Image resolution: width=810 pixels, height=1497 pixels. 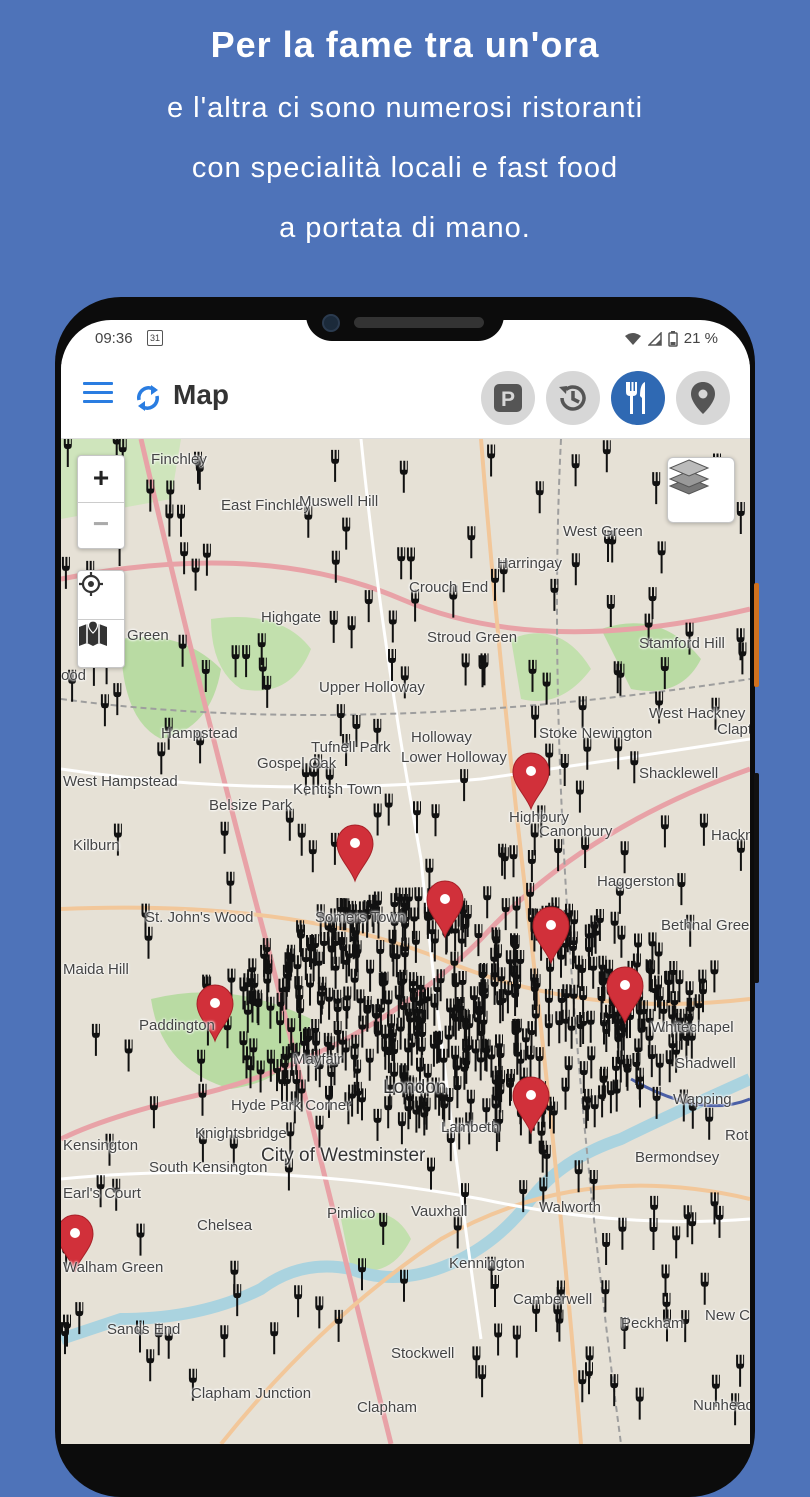 I want to click on map-place-label: Clapton, so click(x=733, y=729).